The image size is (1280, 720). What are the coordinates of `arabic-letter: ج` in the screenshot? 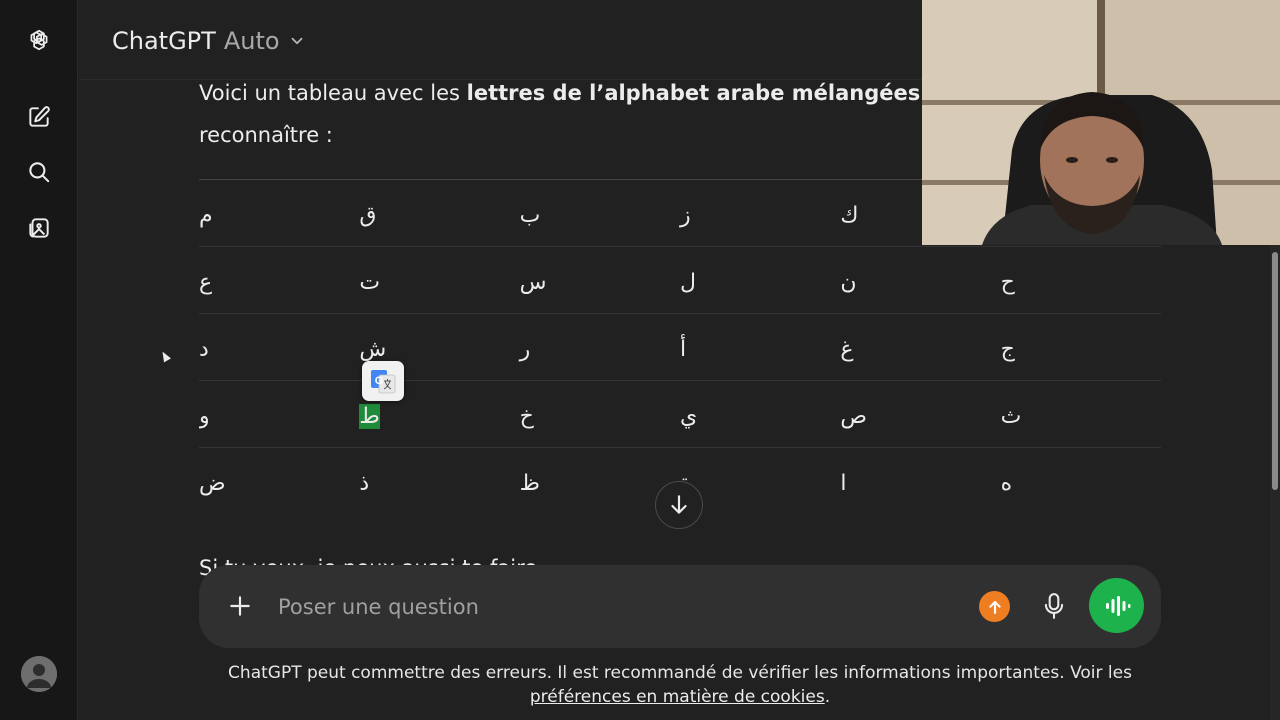 It's located at (1007, 349).